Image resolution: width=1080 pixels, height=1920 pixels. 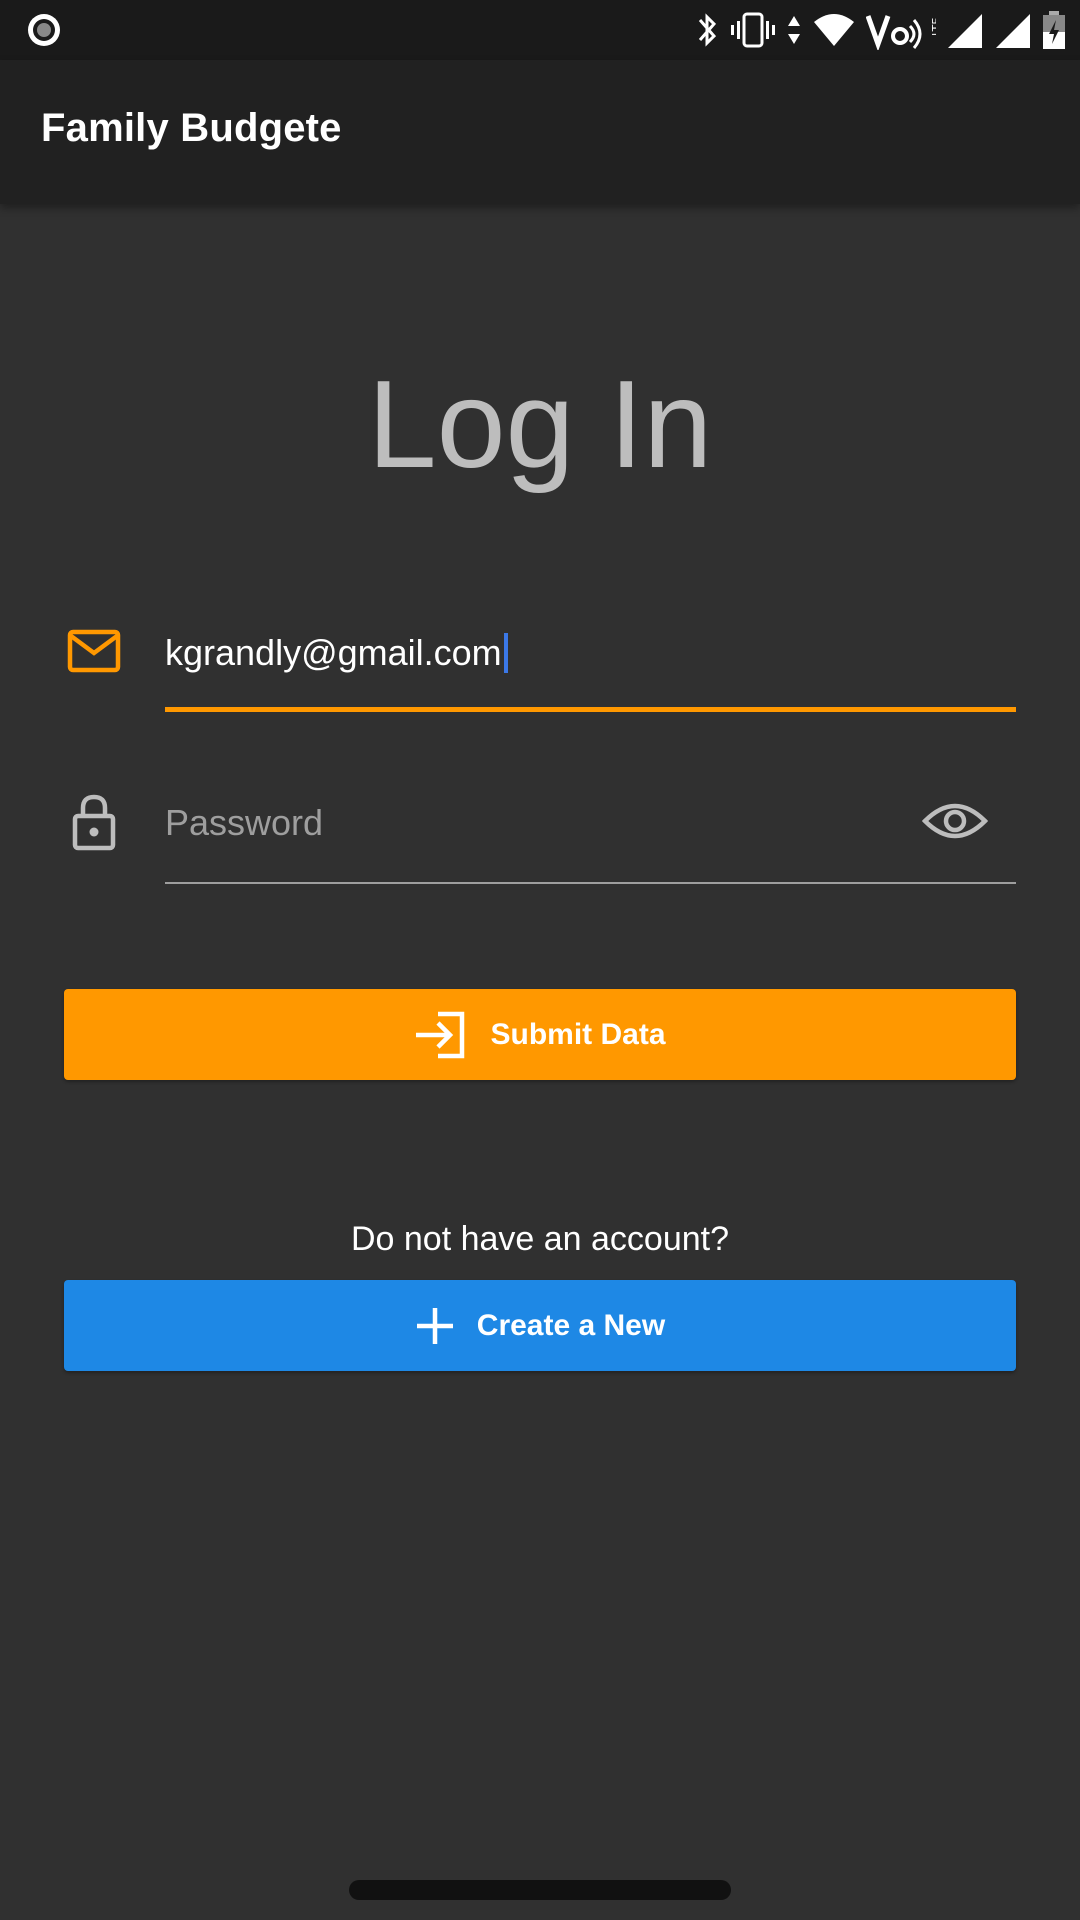 I want to click on email-value: kgrandly@gmail.com, so click(x=333, y=652).